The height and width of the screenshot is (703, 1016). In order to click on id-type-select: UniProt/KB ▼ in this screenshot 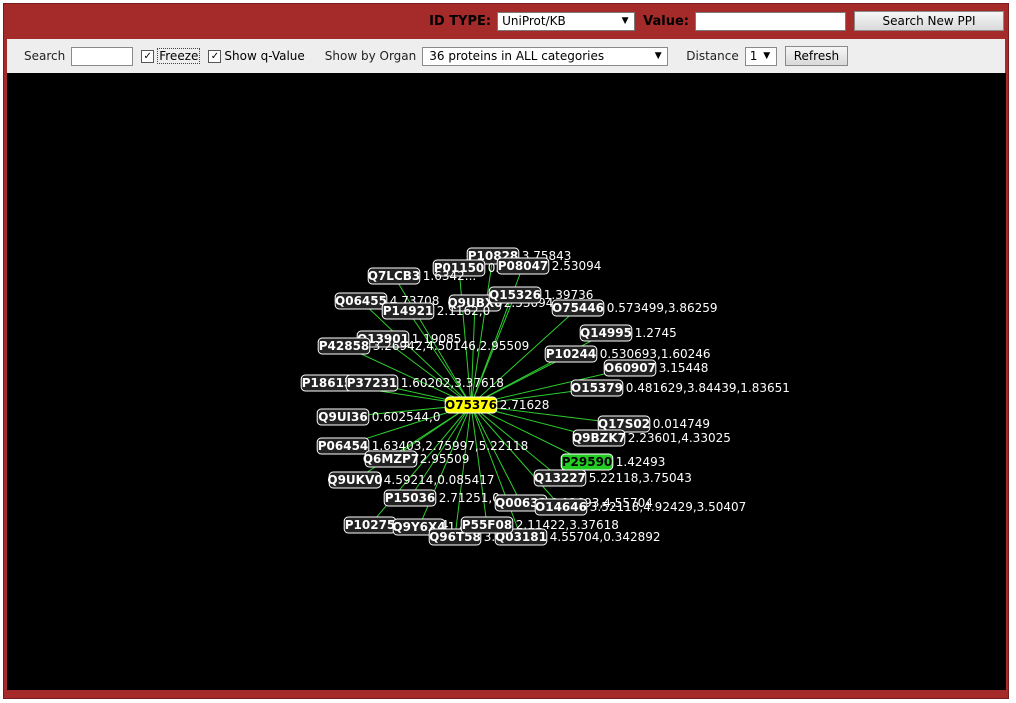, I will do `click(566, 21)`.